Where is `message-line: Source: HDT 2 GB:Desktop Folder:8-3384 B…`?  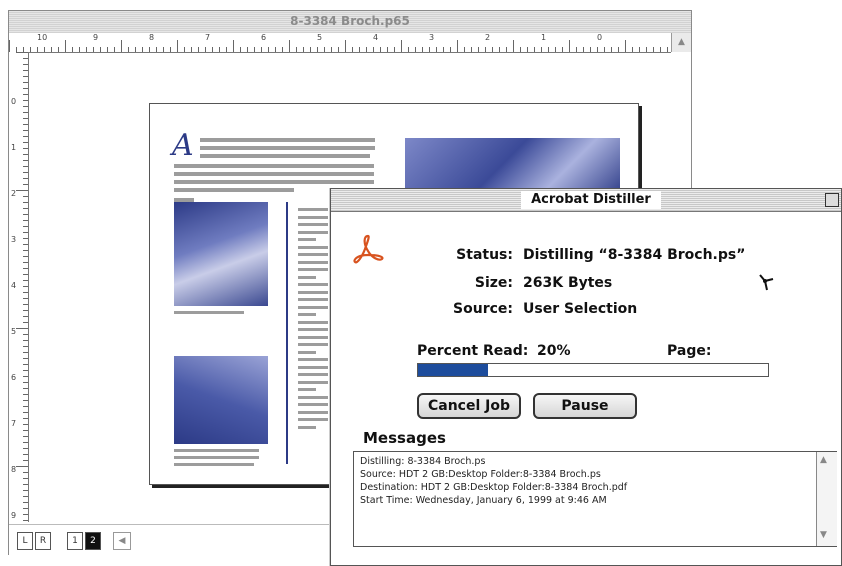 message-line: Source: HDT 2 GB:Desktop Folder:8-3384 B… is located at coordinates (480, 474).